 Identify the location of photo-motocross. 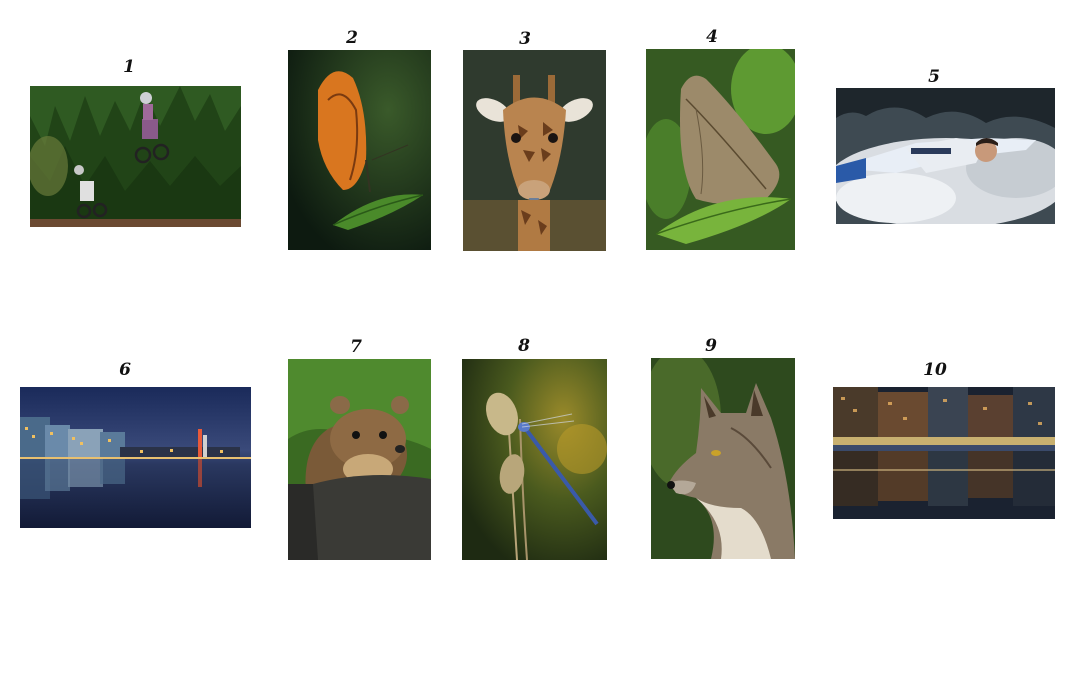
(135, 156).